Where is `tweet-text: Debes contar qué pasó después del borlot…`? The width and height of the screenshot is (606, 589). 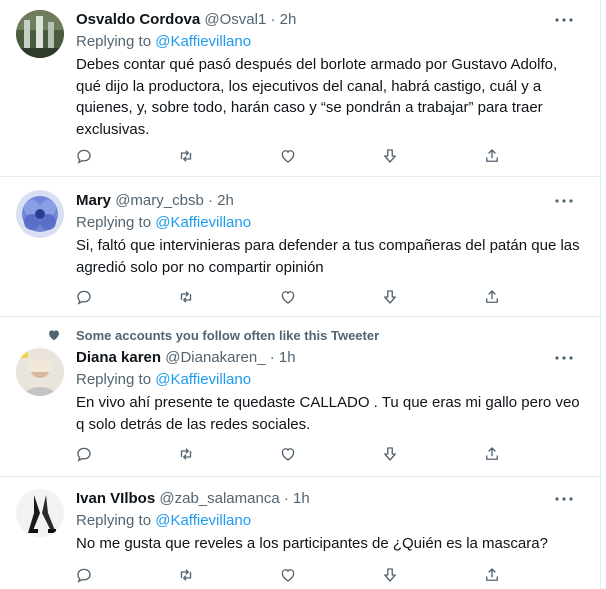
tweet-text: Debes contar qué pasó después del borlot… is located at coordinates (317, 97).